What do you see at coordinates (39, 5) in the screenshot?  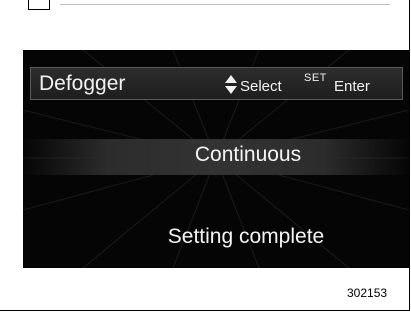 I see `top-fragment` at bounding box center [39, 5].